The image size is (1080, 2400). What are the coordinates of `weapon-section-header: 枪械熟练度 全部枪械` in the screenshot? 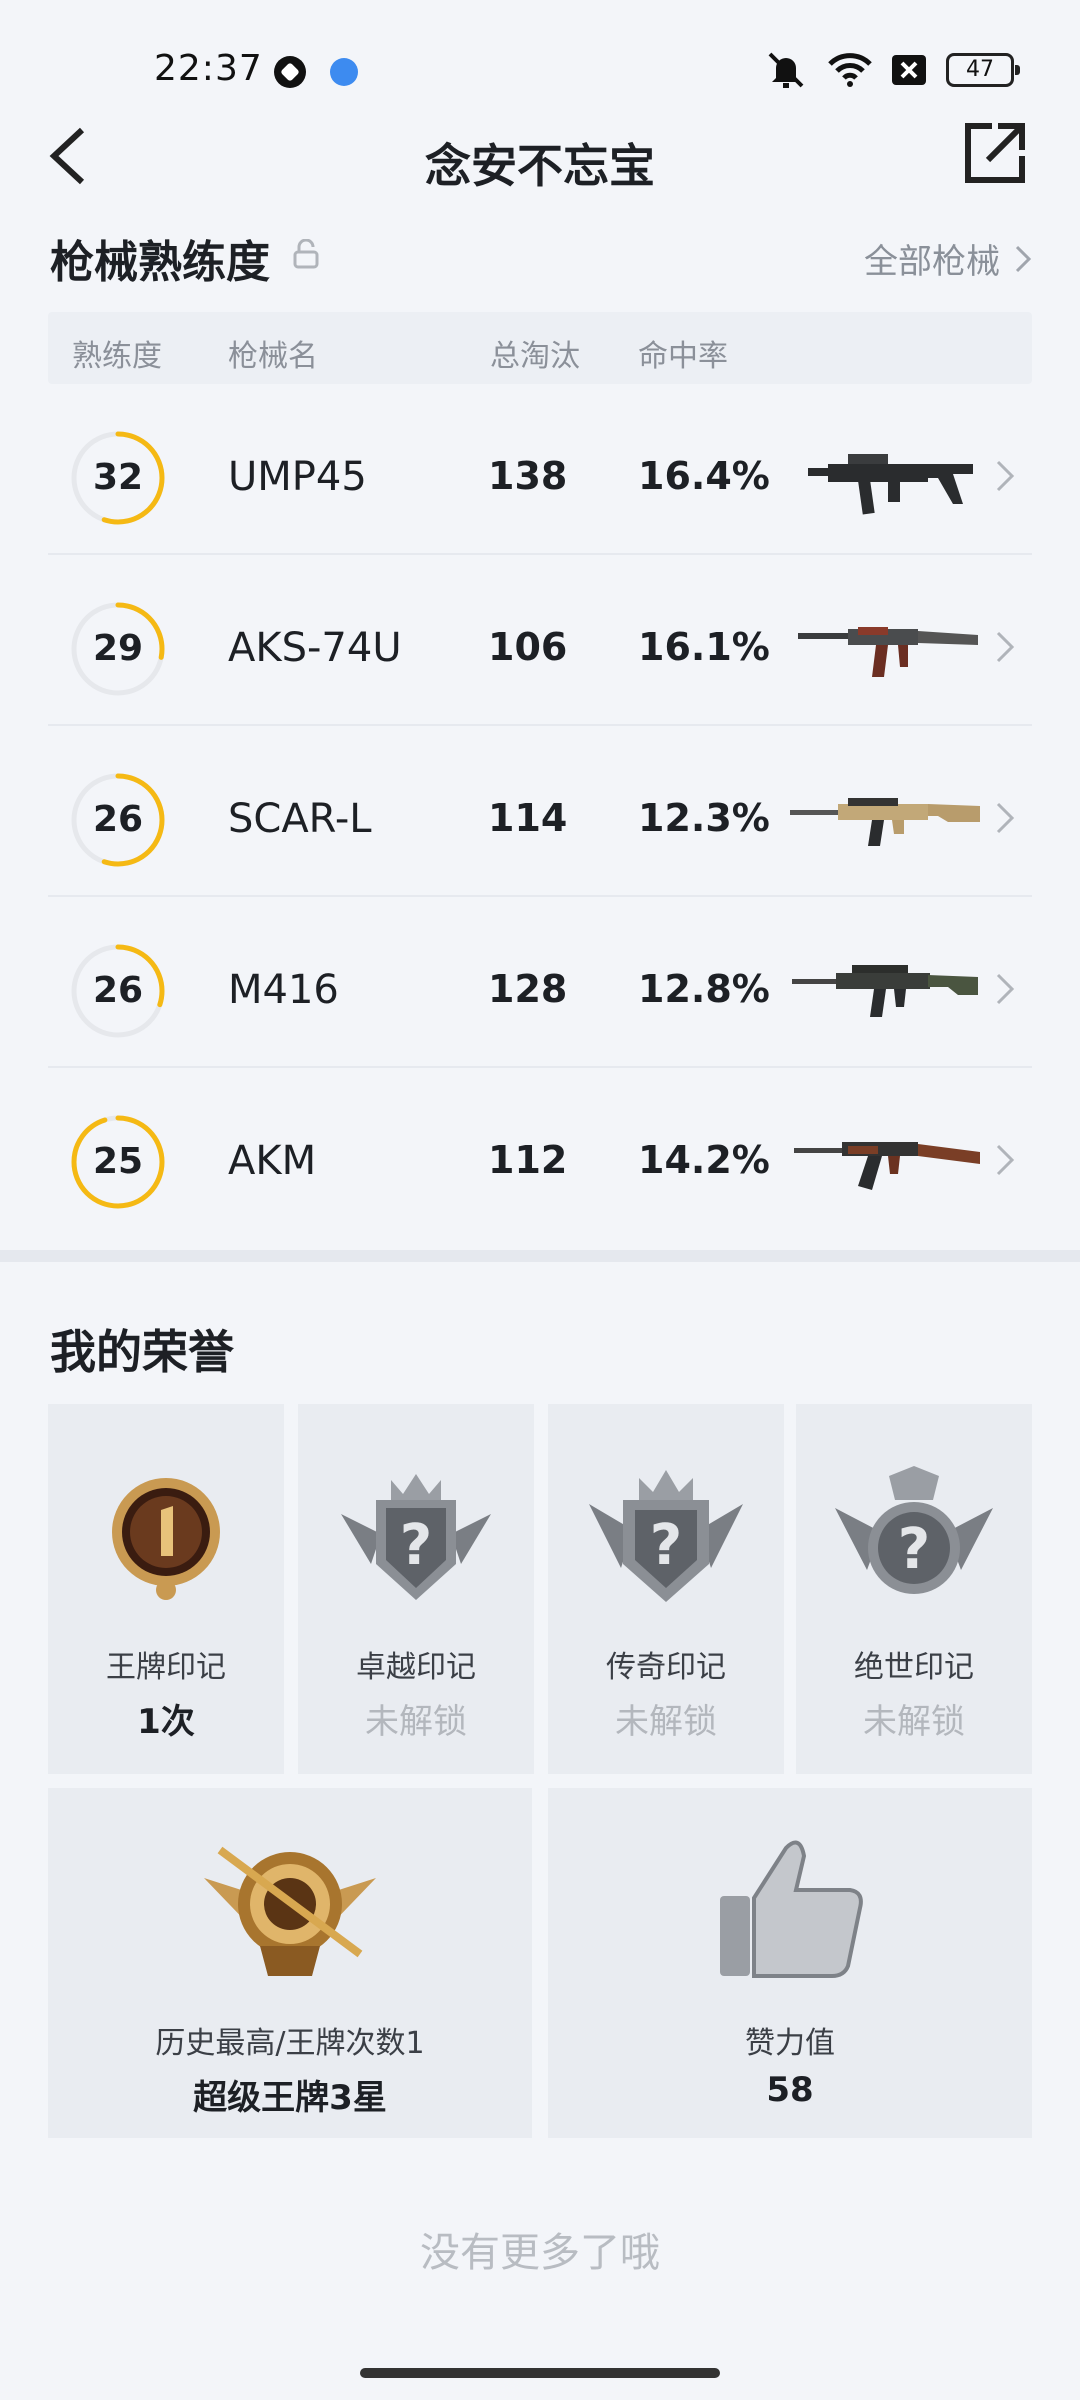 It's located at (541, 257).